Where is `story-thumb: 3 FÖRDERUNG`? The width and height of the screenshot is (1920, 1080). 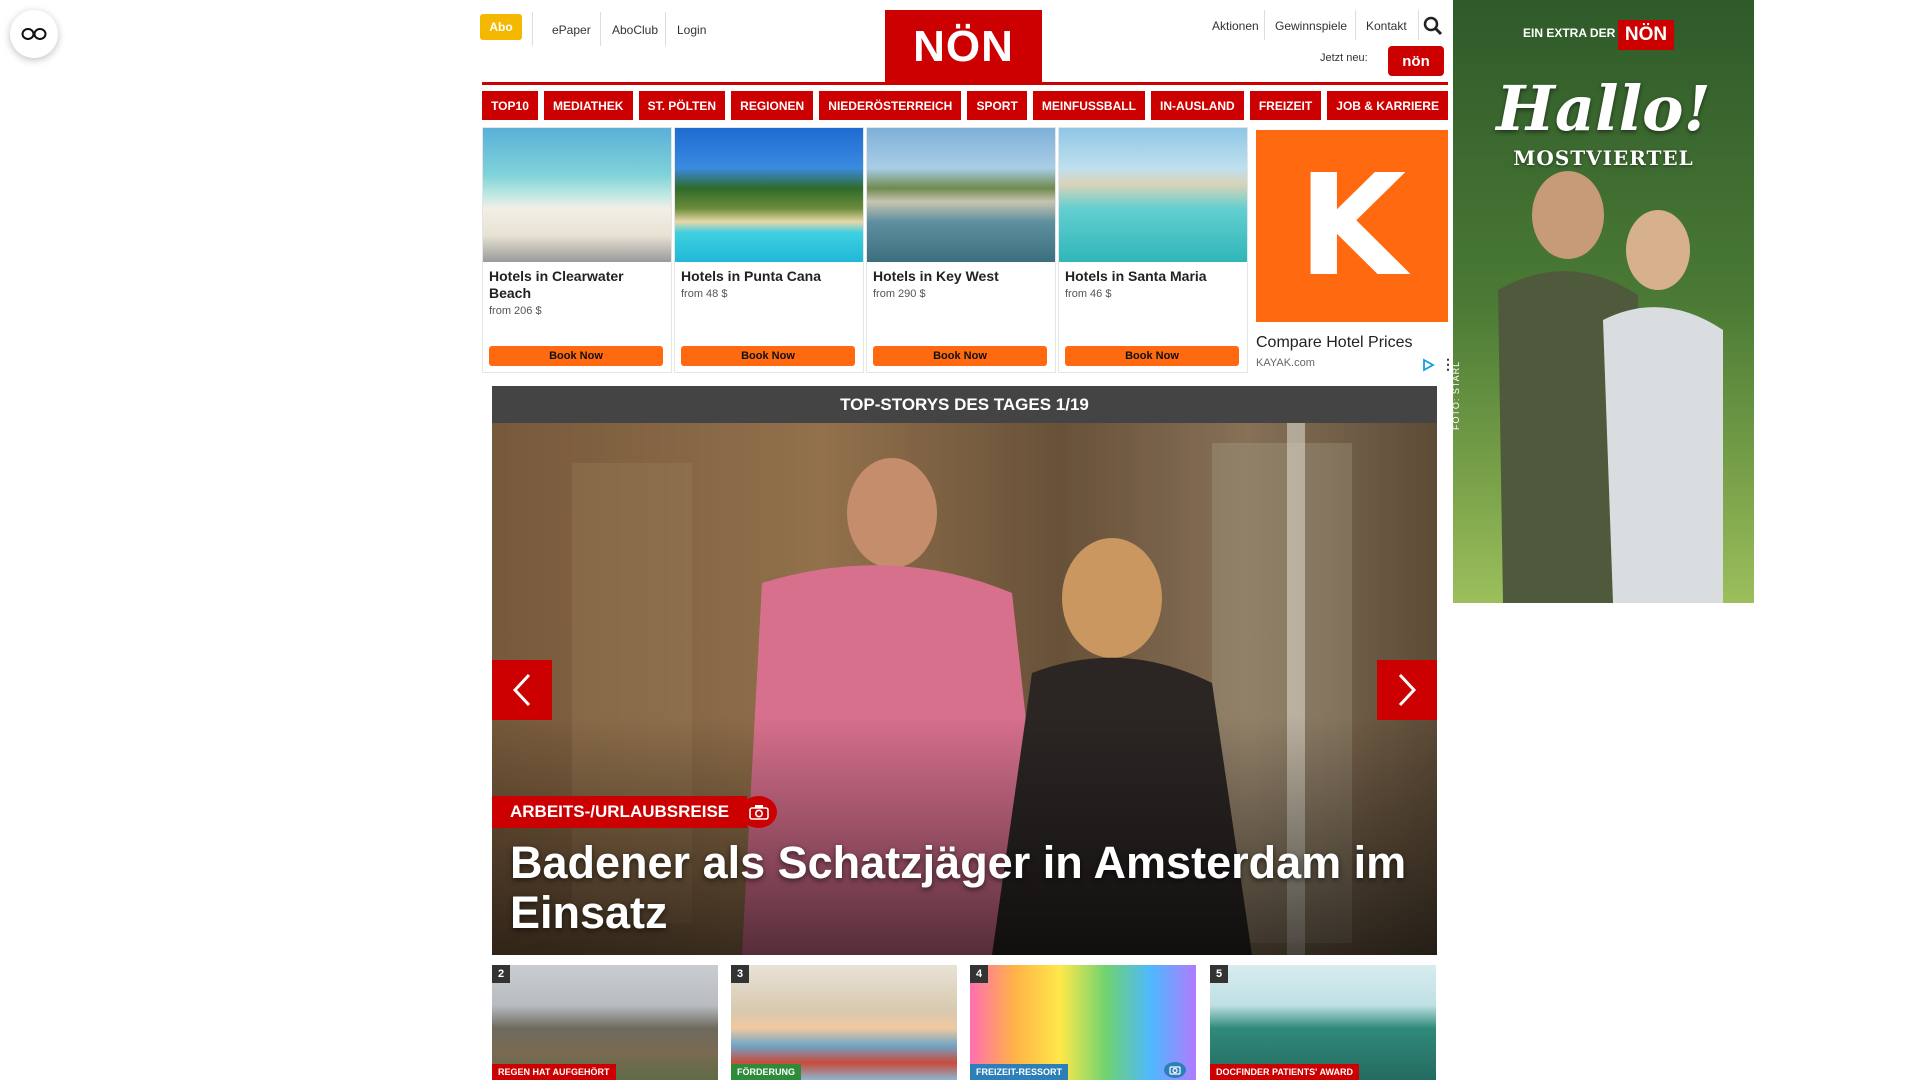 story-thumb: 3 FÖRDERUNG is located at coordinates (844, 1022).